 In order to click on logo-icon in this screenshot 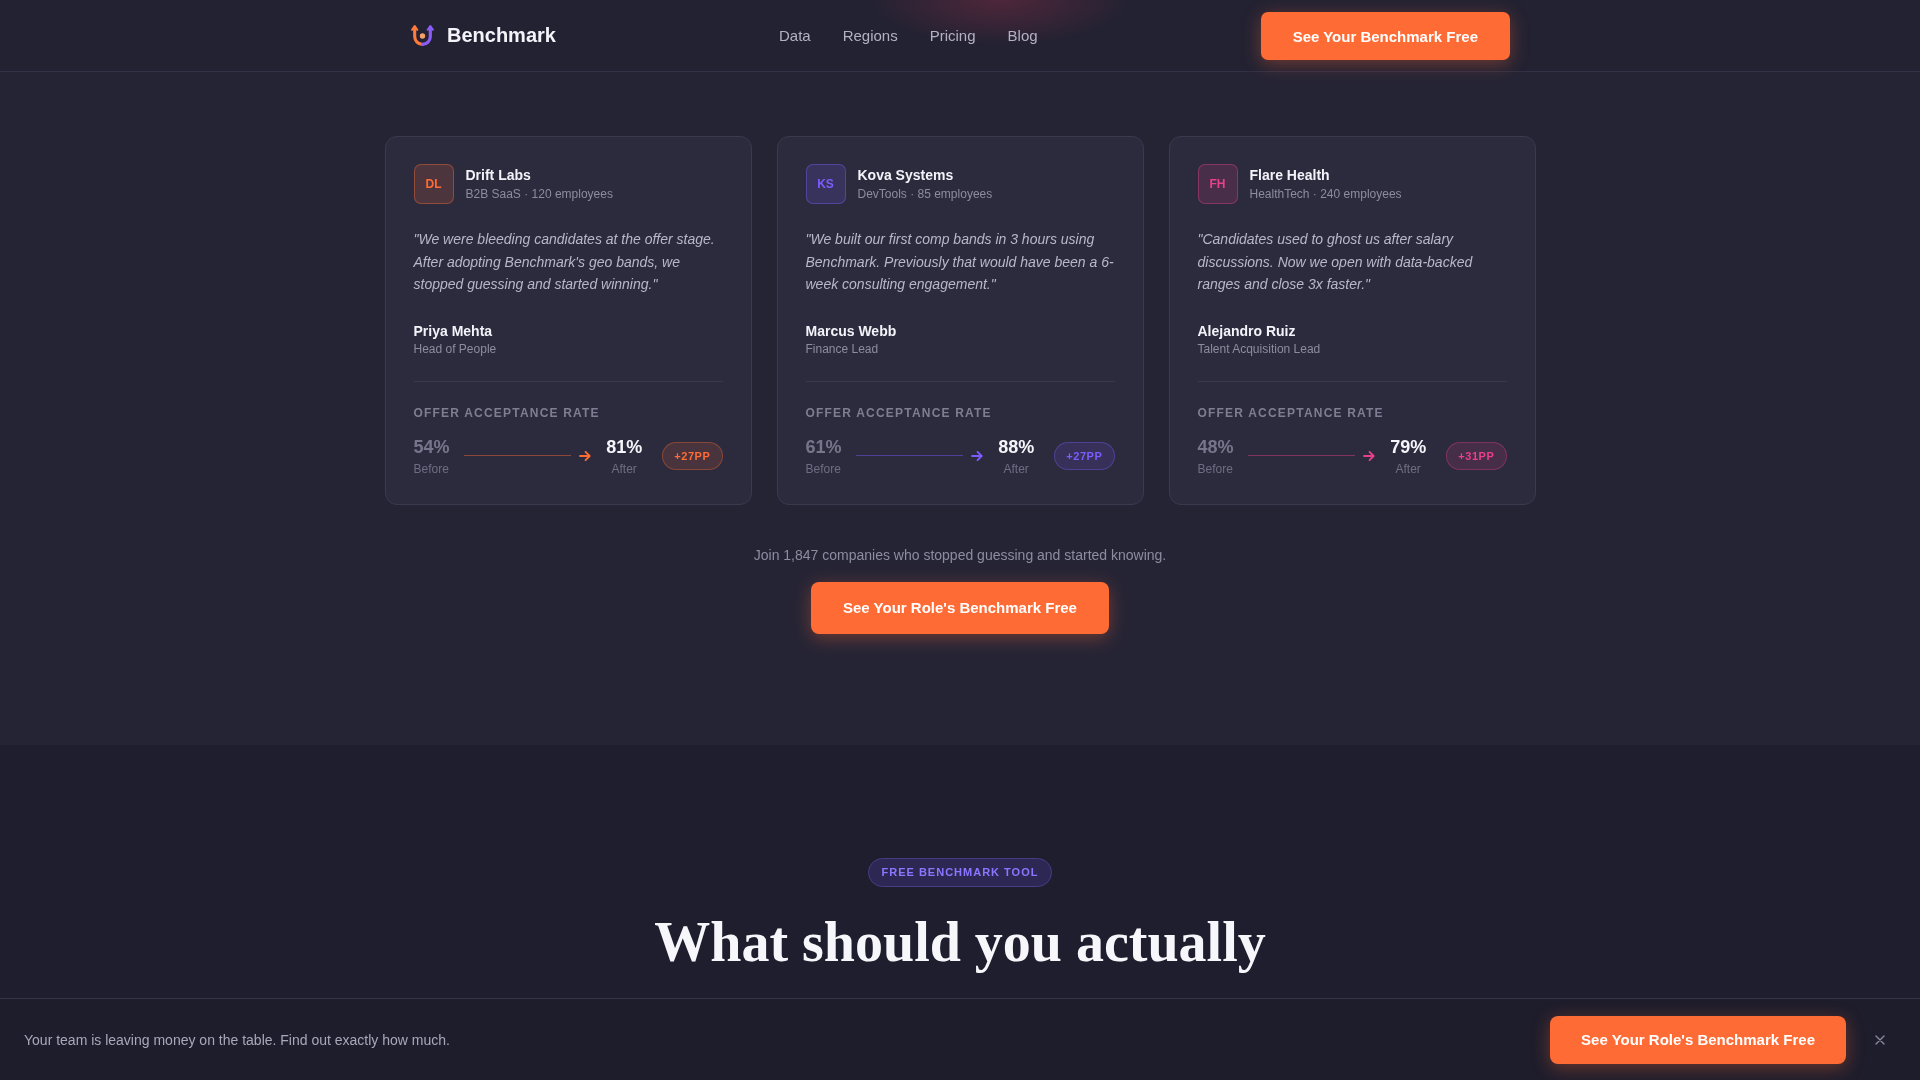, I will do `click(422, 35)`.